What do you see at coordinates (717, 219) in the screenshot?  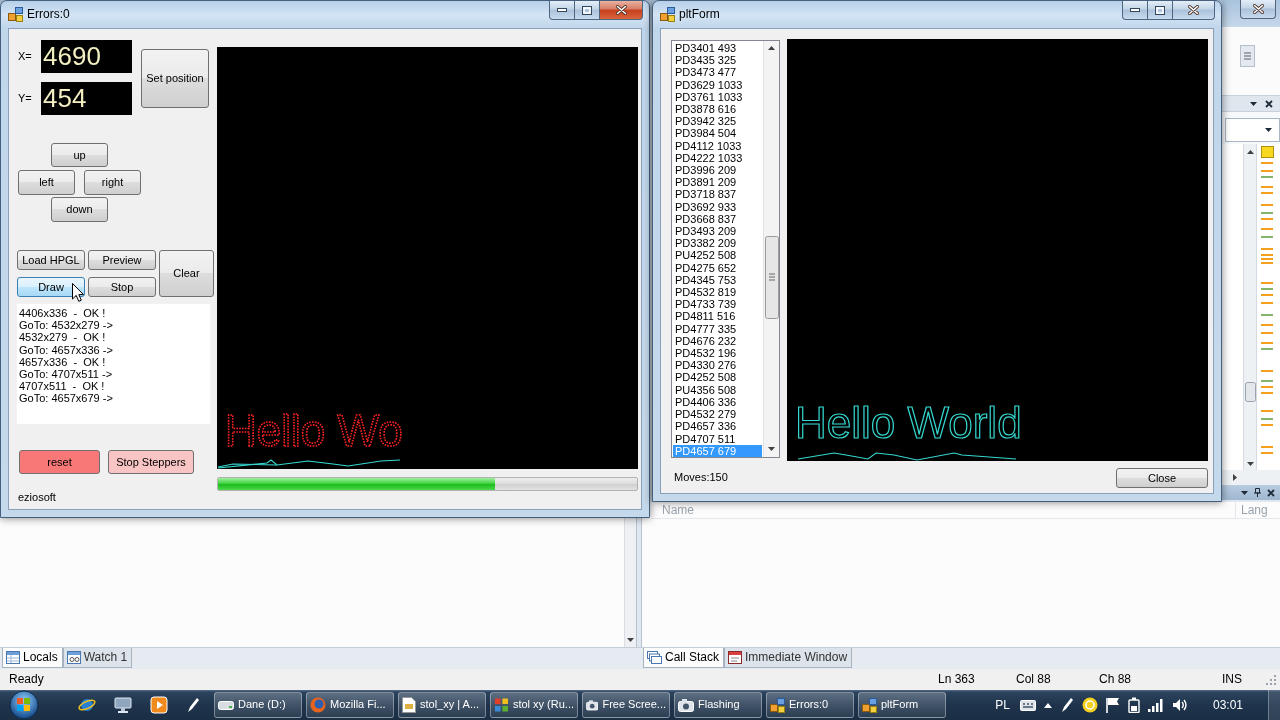 I see `list-item: PD3668 837` at bounding box center [717, 219].